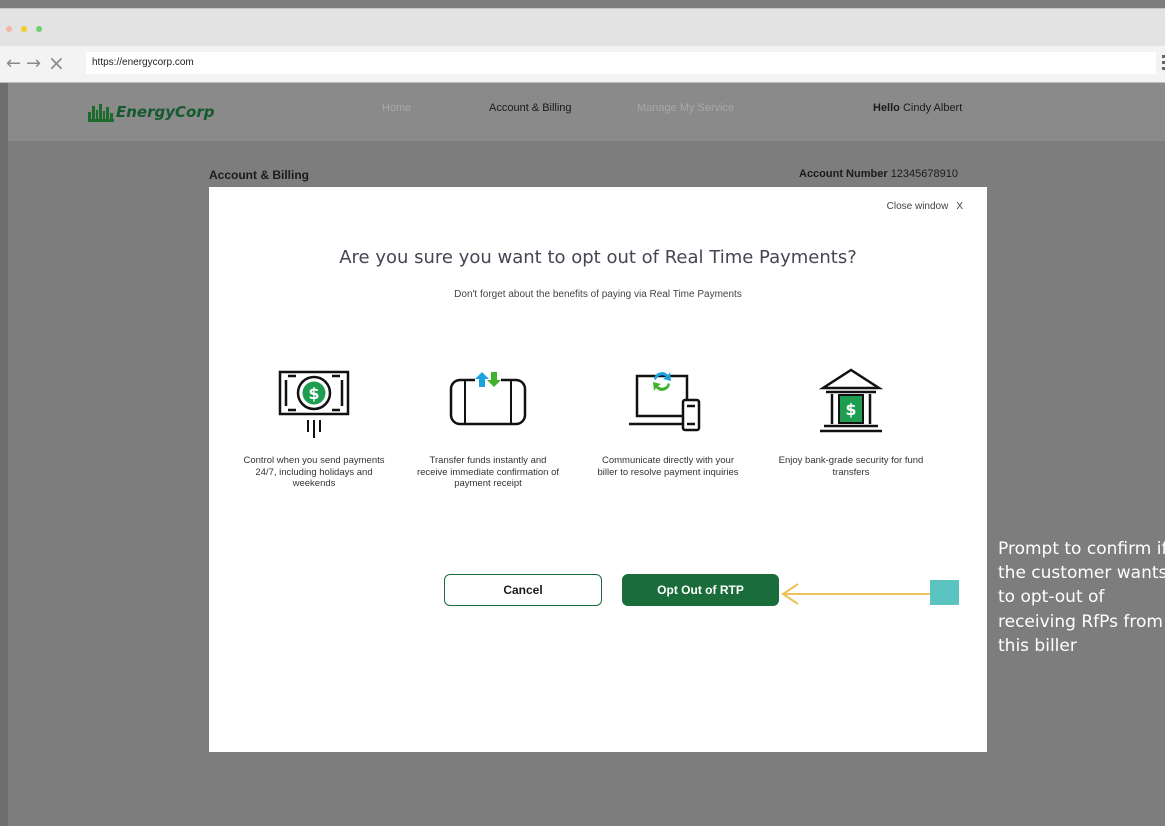 The height and width of the screenshot is (826, 1165). What do you see at coordinates (165, 112) in the screenshot?
I see `brand-name: EnergyCorp` at bounding box center [165, 112].